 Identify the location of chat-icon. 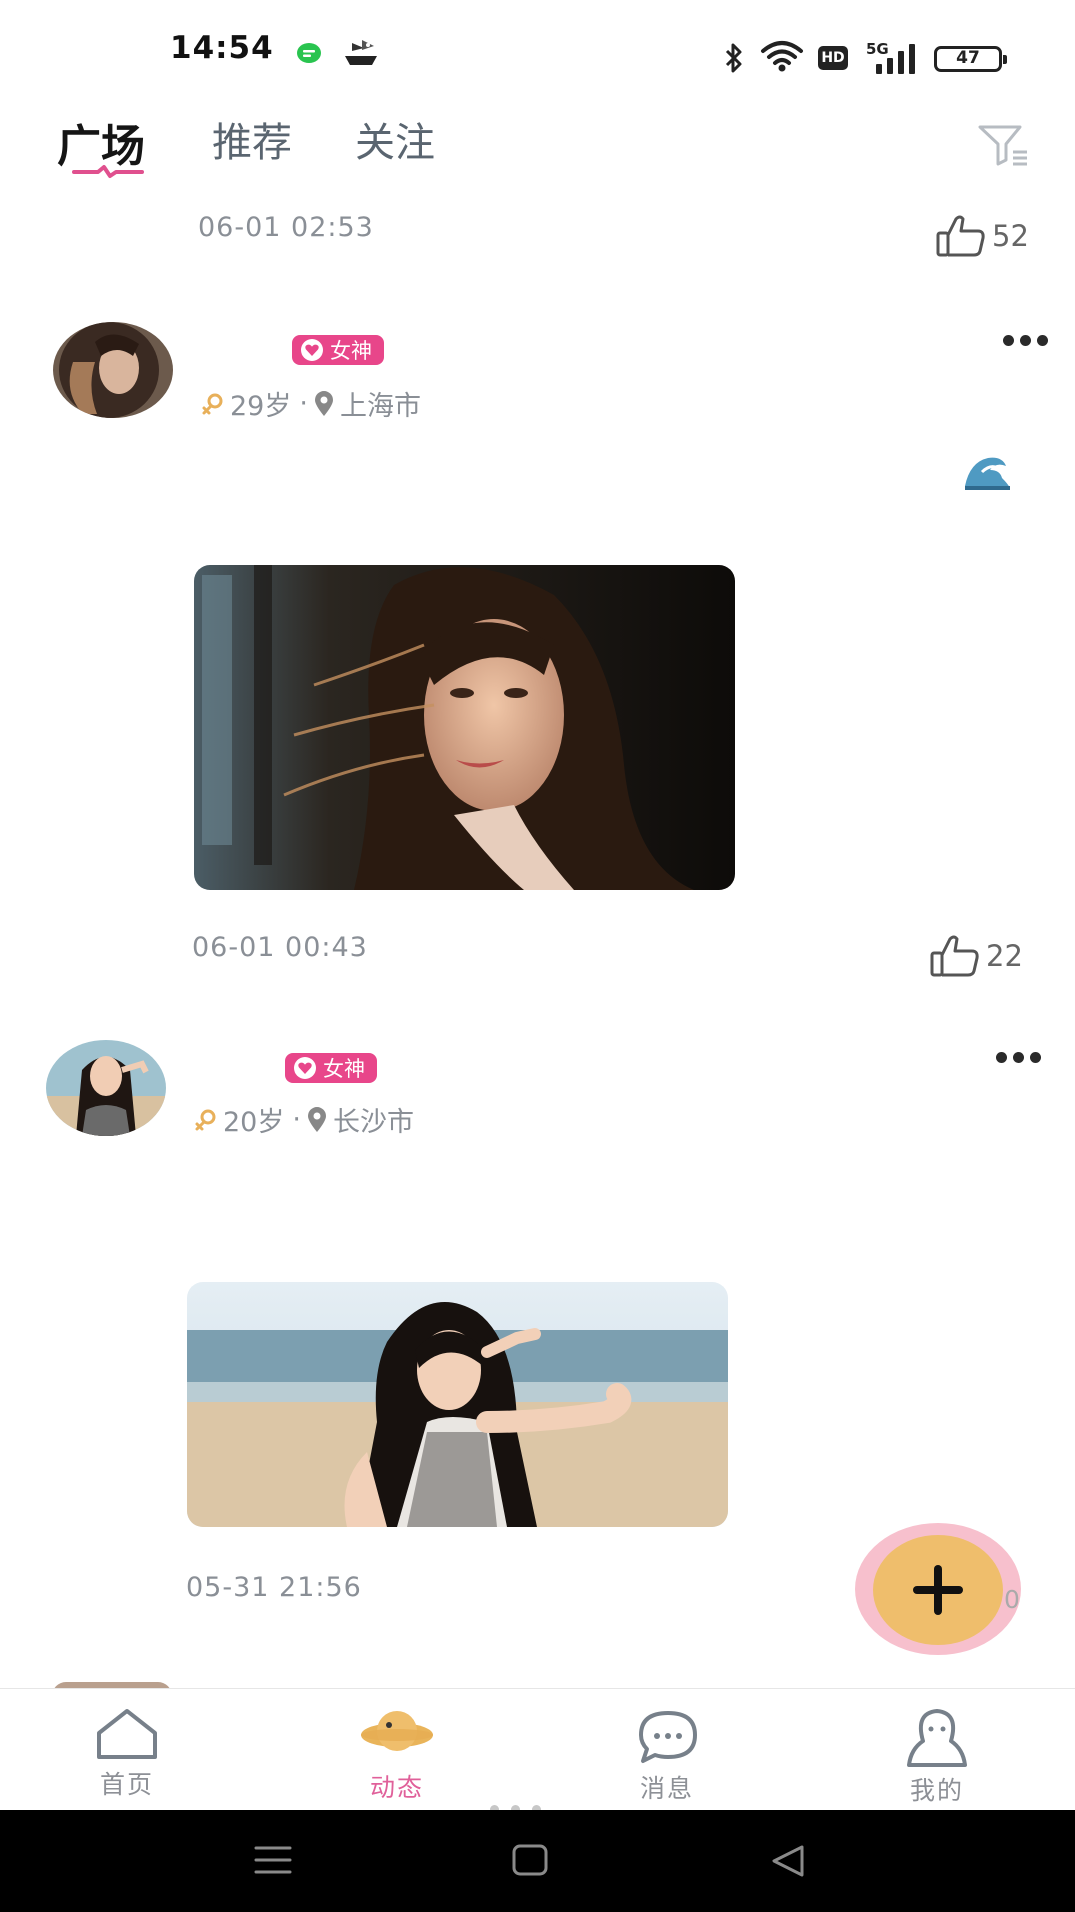
(668, 1737).